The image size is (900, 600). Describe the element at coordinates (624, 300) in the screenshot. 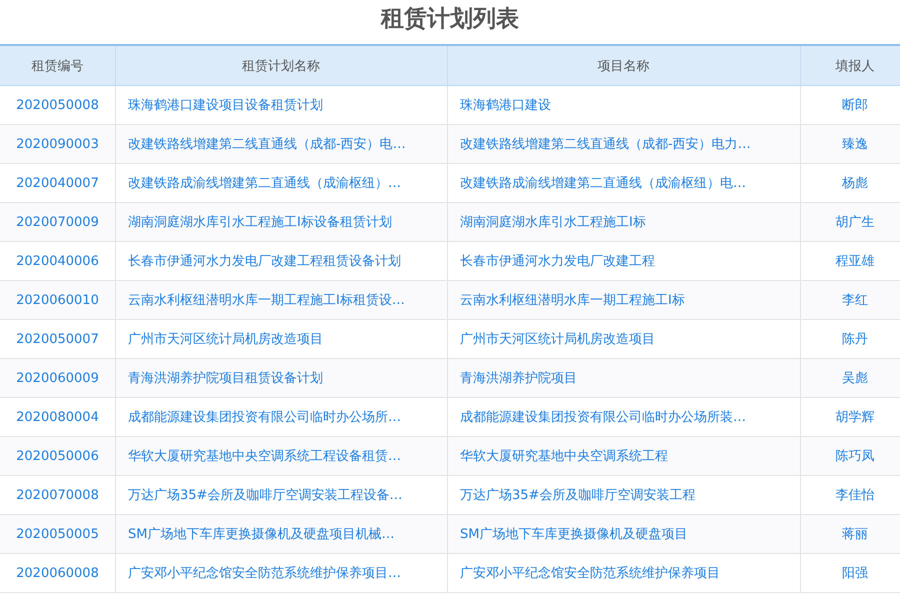

I see `table-cell: 云南水利枢纽潜明水库一期工程施工I标` at that location.